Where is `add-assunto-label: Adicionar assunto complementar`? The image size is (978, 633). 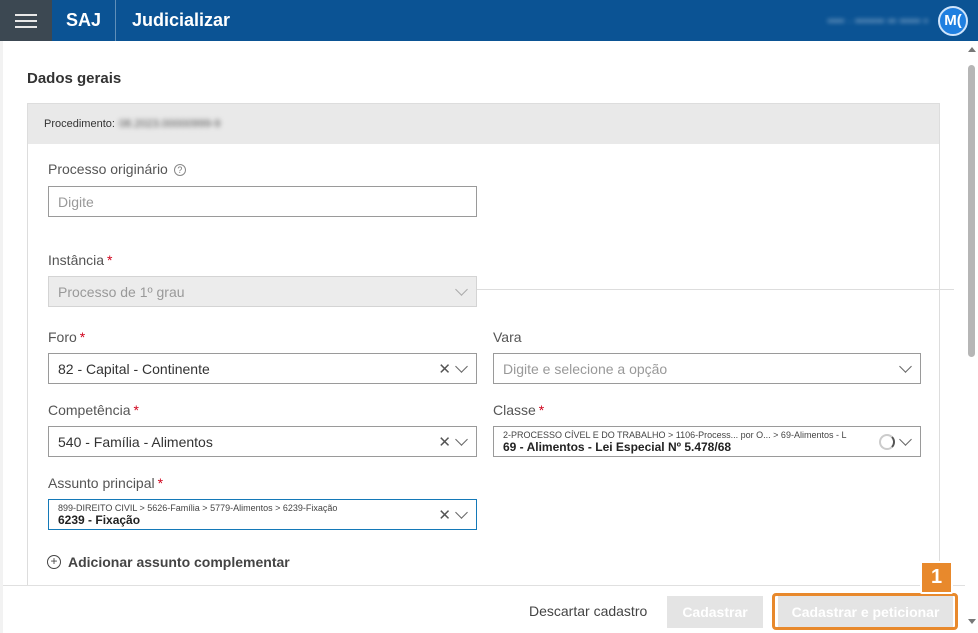 add-assunto-label: Adicionar assunto complementar is located at coordinates (179, 562).